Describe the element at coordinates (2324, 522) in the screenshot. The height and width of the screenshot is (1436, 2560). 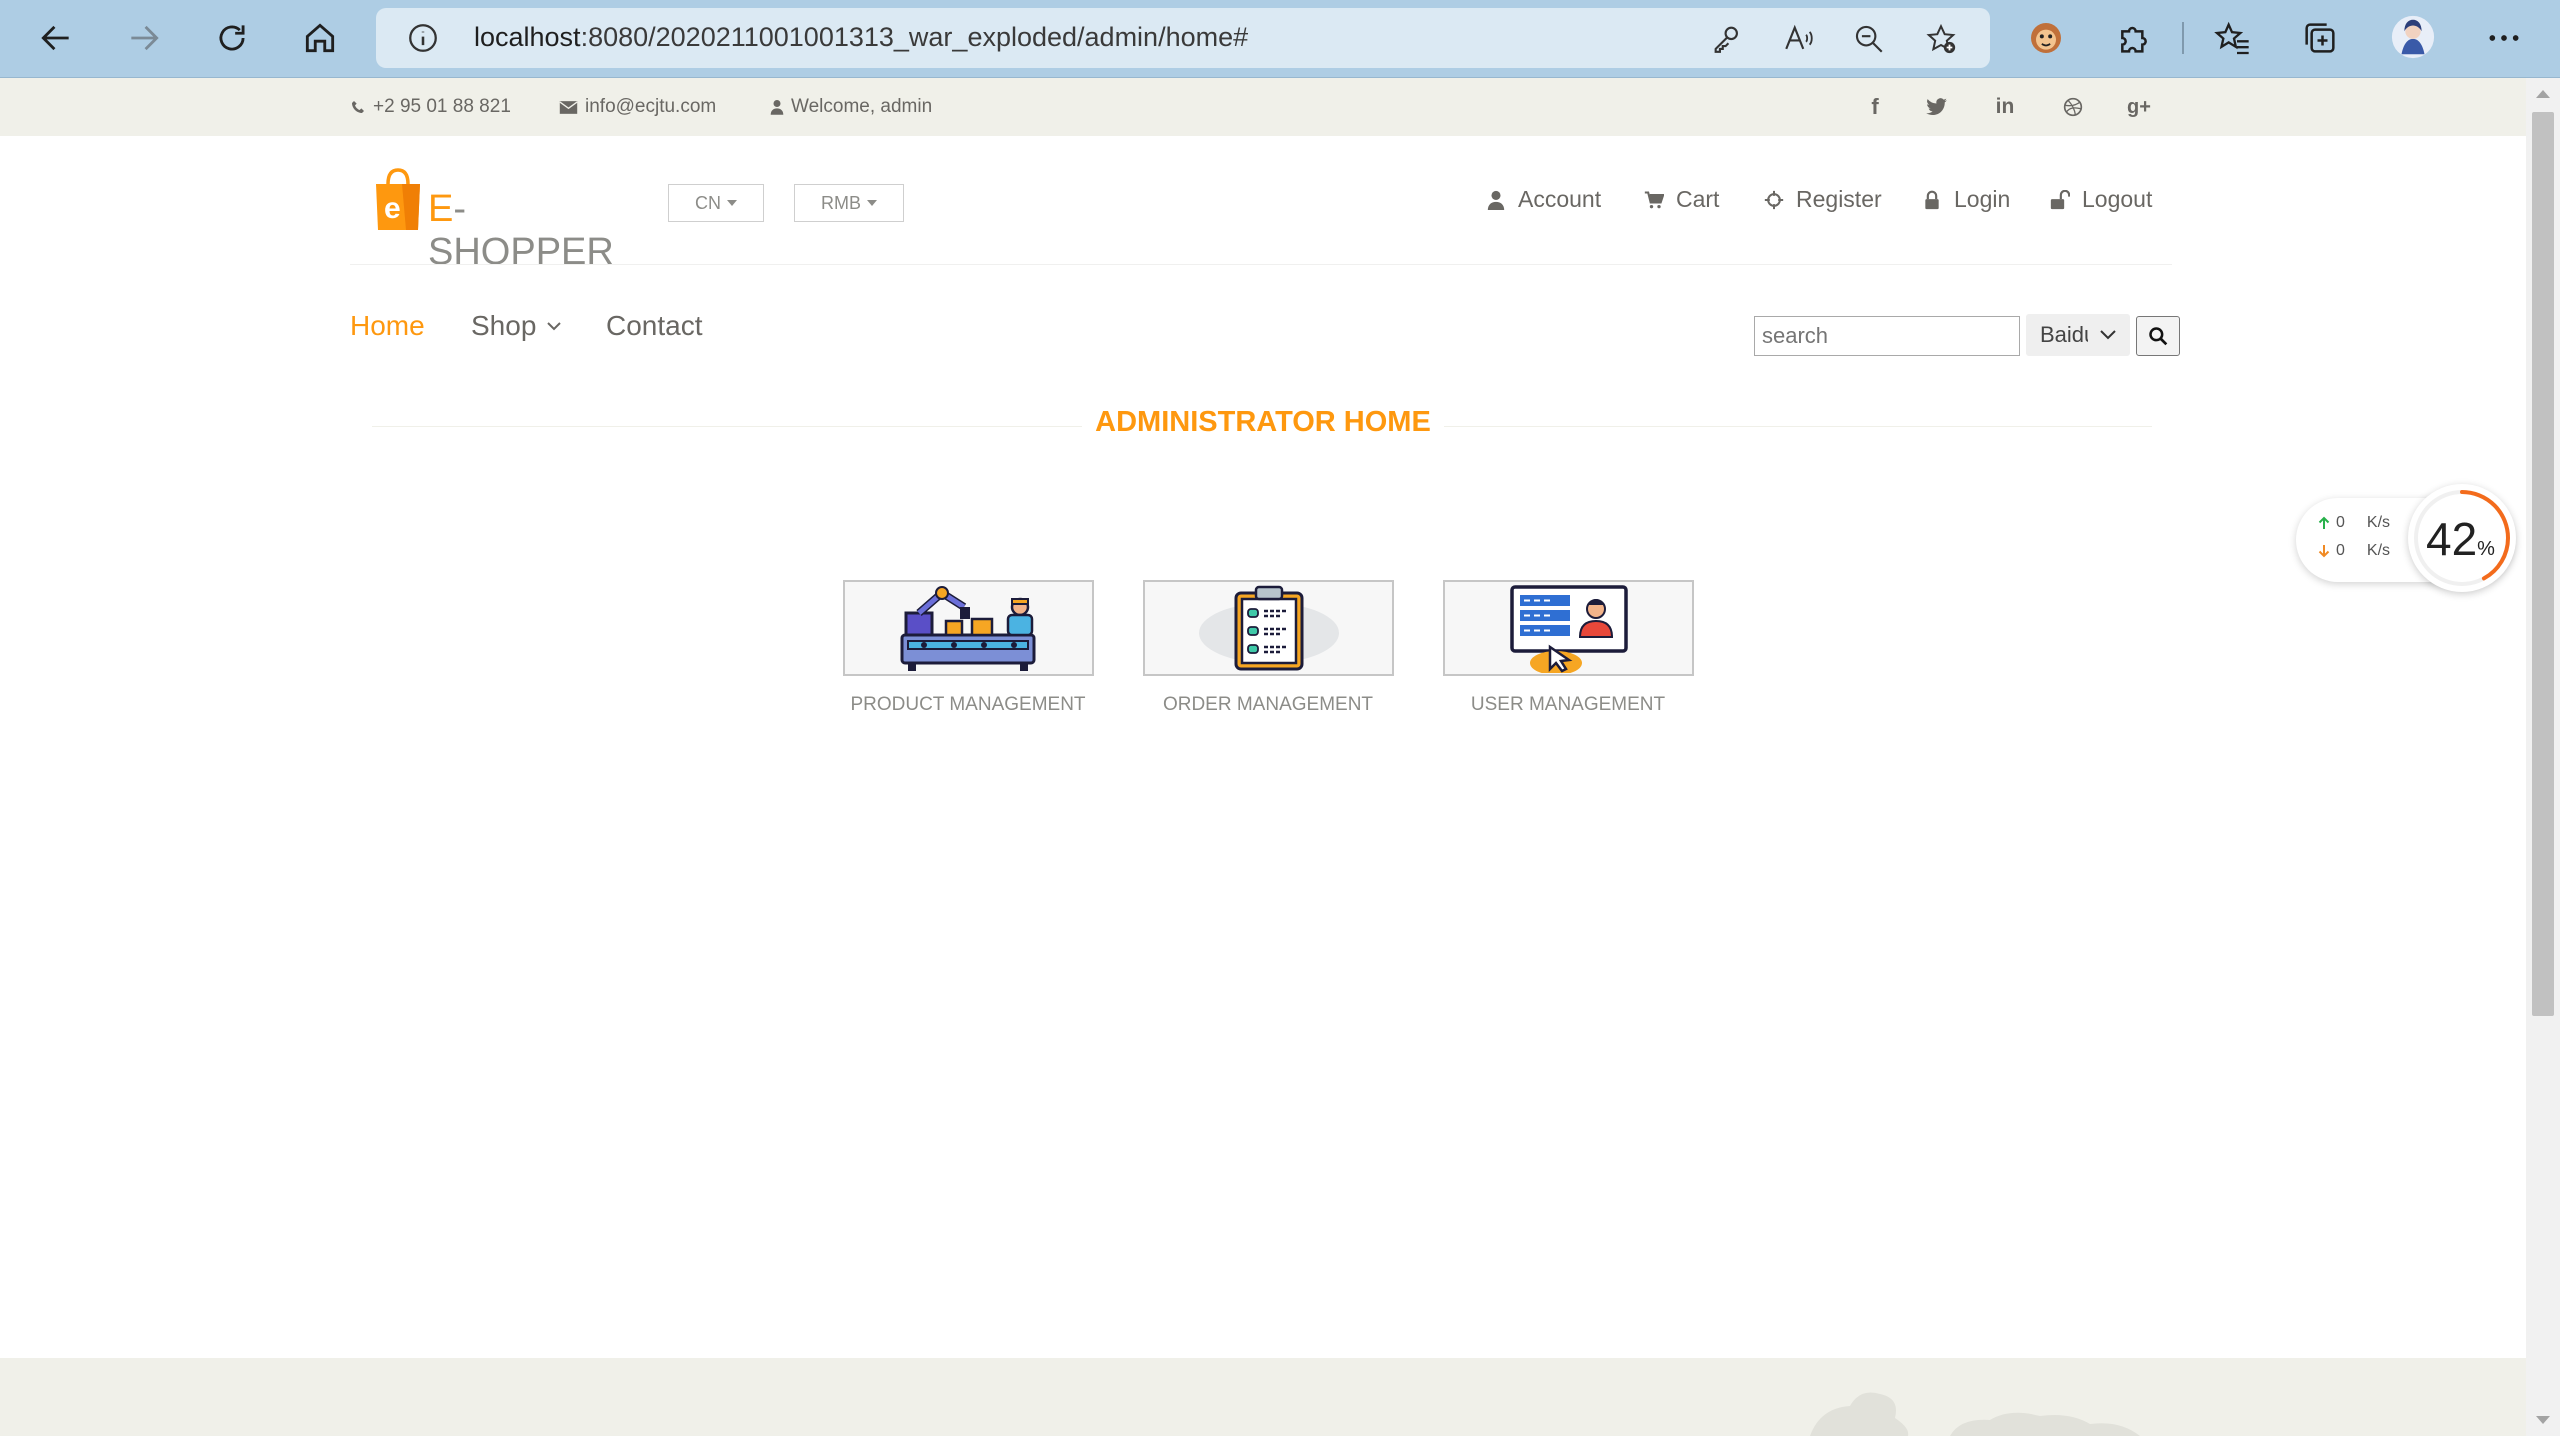
I see `arrow-up-icon` at that location.